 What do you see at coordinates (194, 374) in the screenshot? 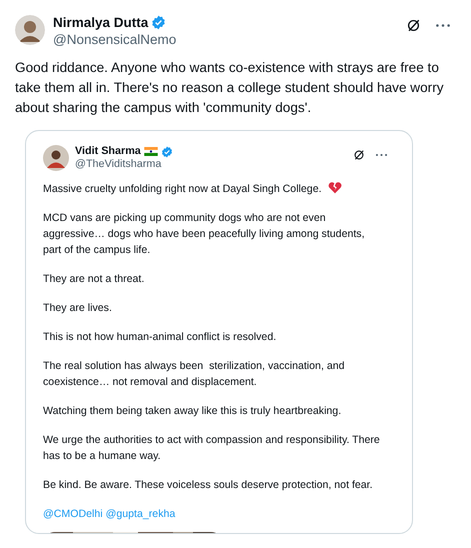
I see `quoted-paragraph: The real solution has always been sterilization, vaccination, and coexistence… not removal and displacement.` at bounding box center [194, 374].